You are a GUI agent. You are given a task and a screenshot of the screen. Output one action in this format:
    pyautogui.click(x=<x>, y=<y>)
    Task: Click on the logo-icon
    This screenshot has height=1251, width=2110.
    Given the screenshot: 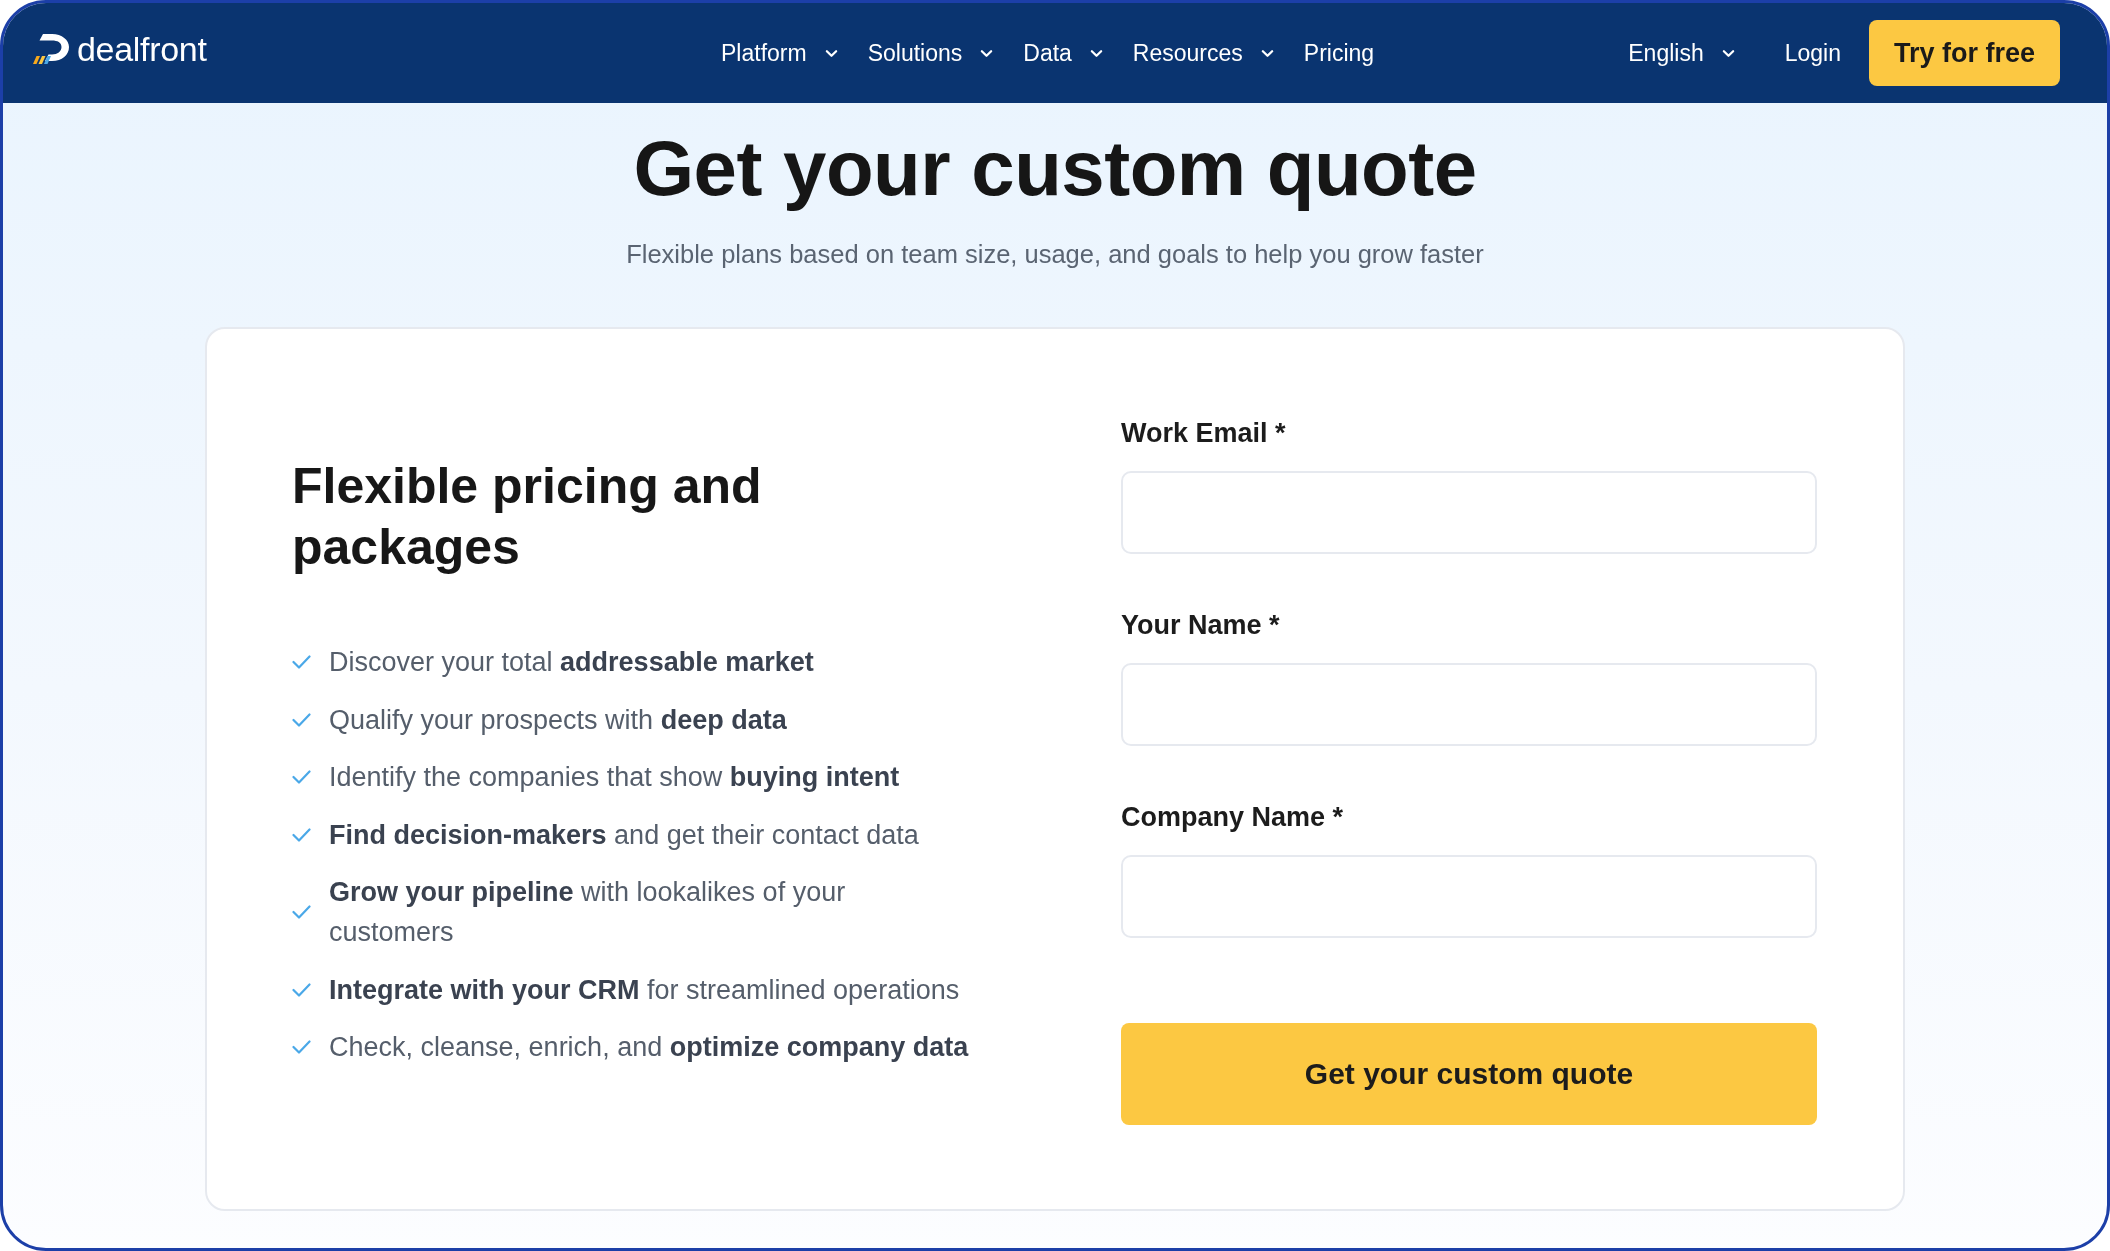 What is the action you would take?
    pyautogui.click(x=50, y=49)
    